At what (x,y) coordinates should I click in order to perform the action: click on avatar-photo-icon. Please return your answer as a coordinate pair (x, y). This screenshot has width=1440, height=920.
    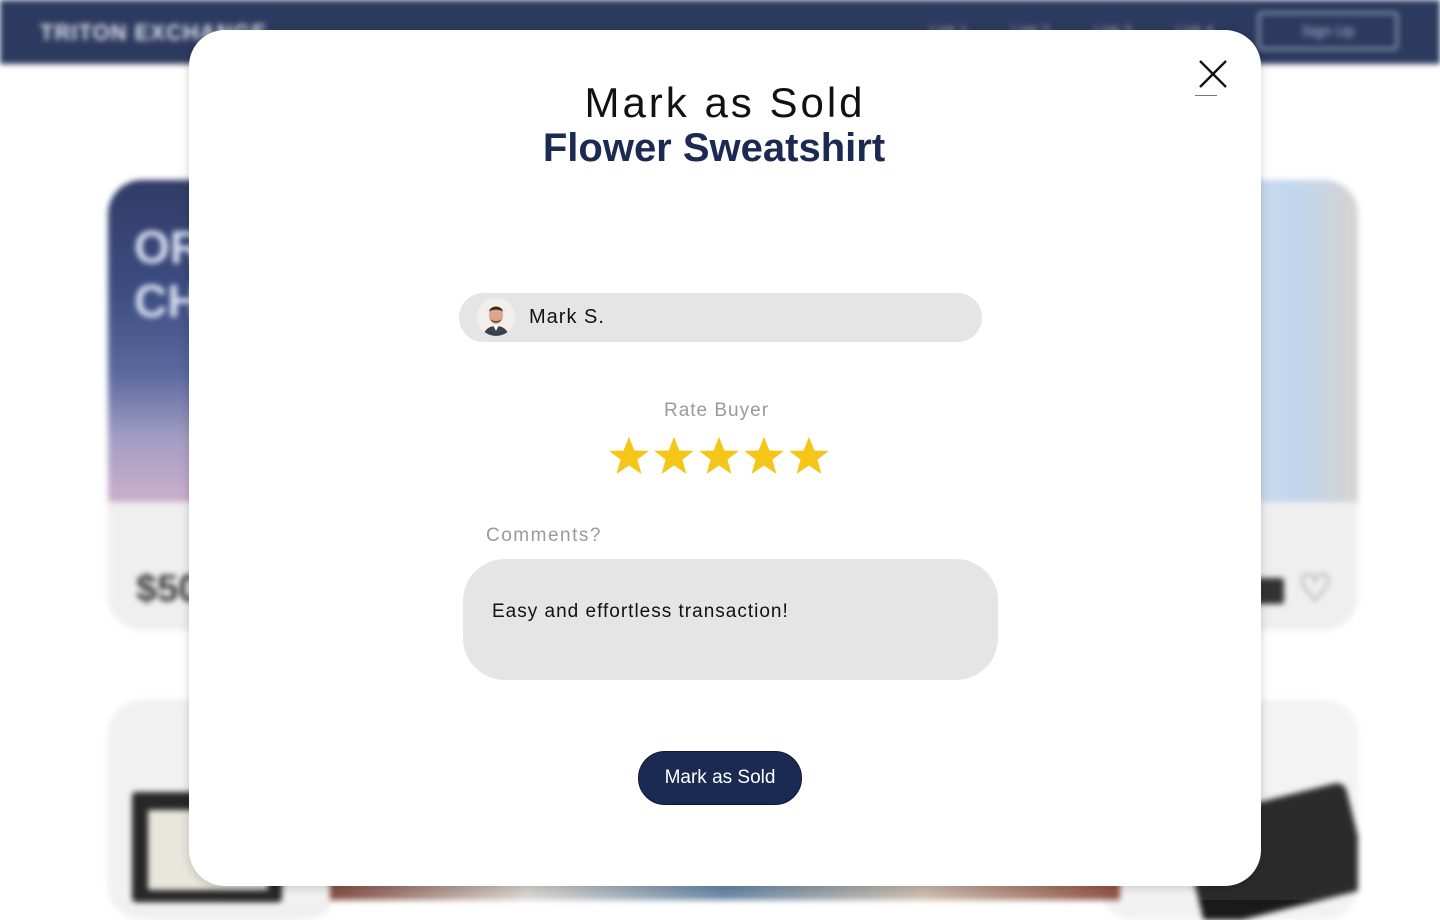
    Looking at the image, I should click on (496, 317).